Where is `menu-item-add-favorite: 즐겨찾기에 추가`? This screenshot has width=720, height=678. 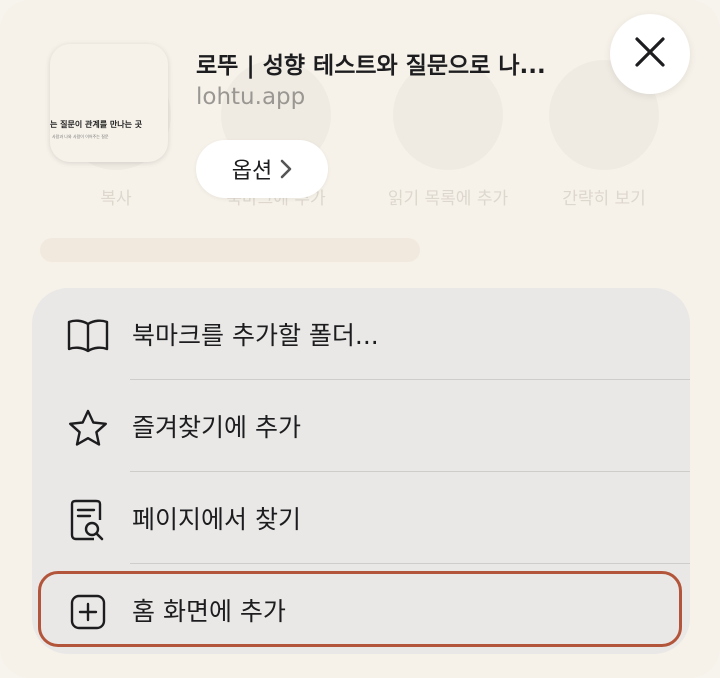 menu-item-add-favorite: 즐겨찾기에 추가 is located at coordinates (361, 426).